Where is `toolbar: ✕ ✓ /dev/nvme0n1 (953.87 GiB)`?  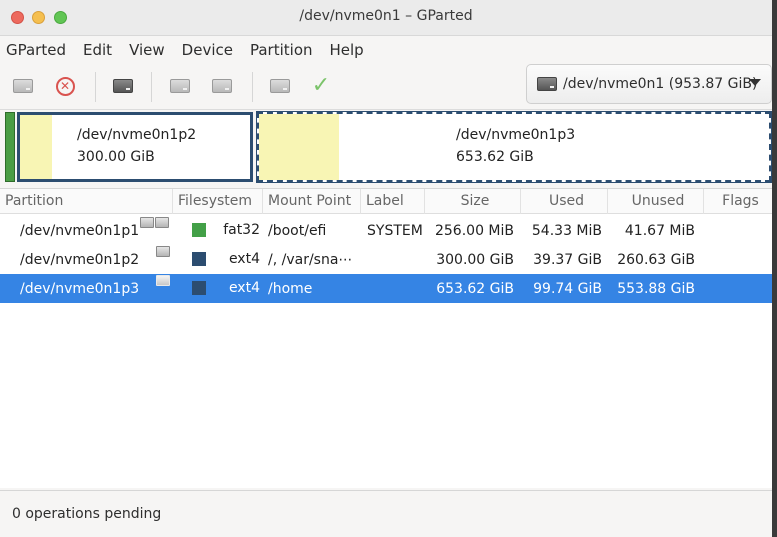 toolbar: ✕ ✓ /dev/nvme0n1 (953.87 GiB) is located at coordinates (386, 87).